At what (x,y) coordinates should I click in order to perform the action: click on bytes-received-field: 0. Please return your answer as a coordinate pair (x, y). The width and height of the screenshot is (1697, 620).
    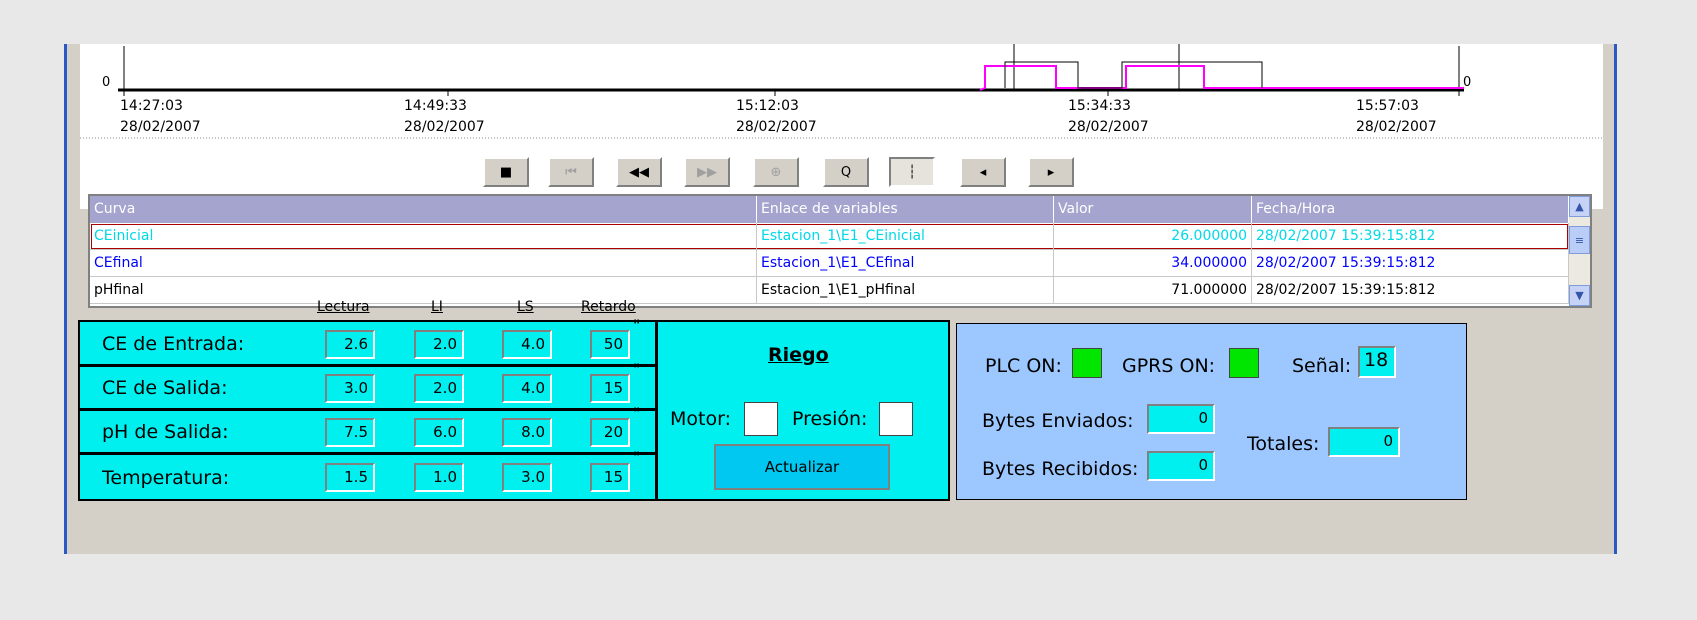
    Looking at the image, I should click on (1181, 466).